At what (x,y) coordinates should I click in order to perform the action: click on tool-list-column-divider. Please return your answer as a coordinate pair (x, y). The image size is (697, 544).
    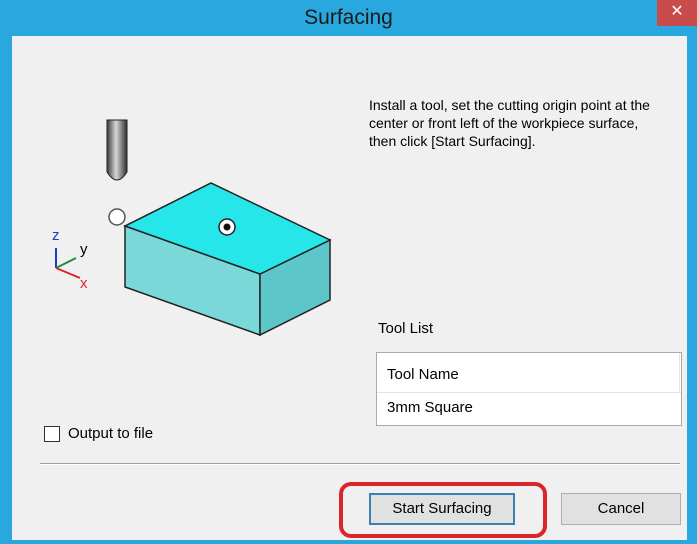
    Looking at the image, I should click on (679, 373).